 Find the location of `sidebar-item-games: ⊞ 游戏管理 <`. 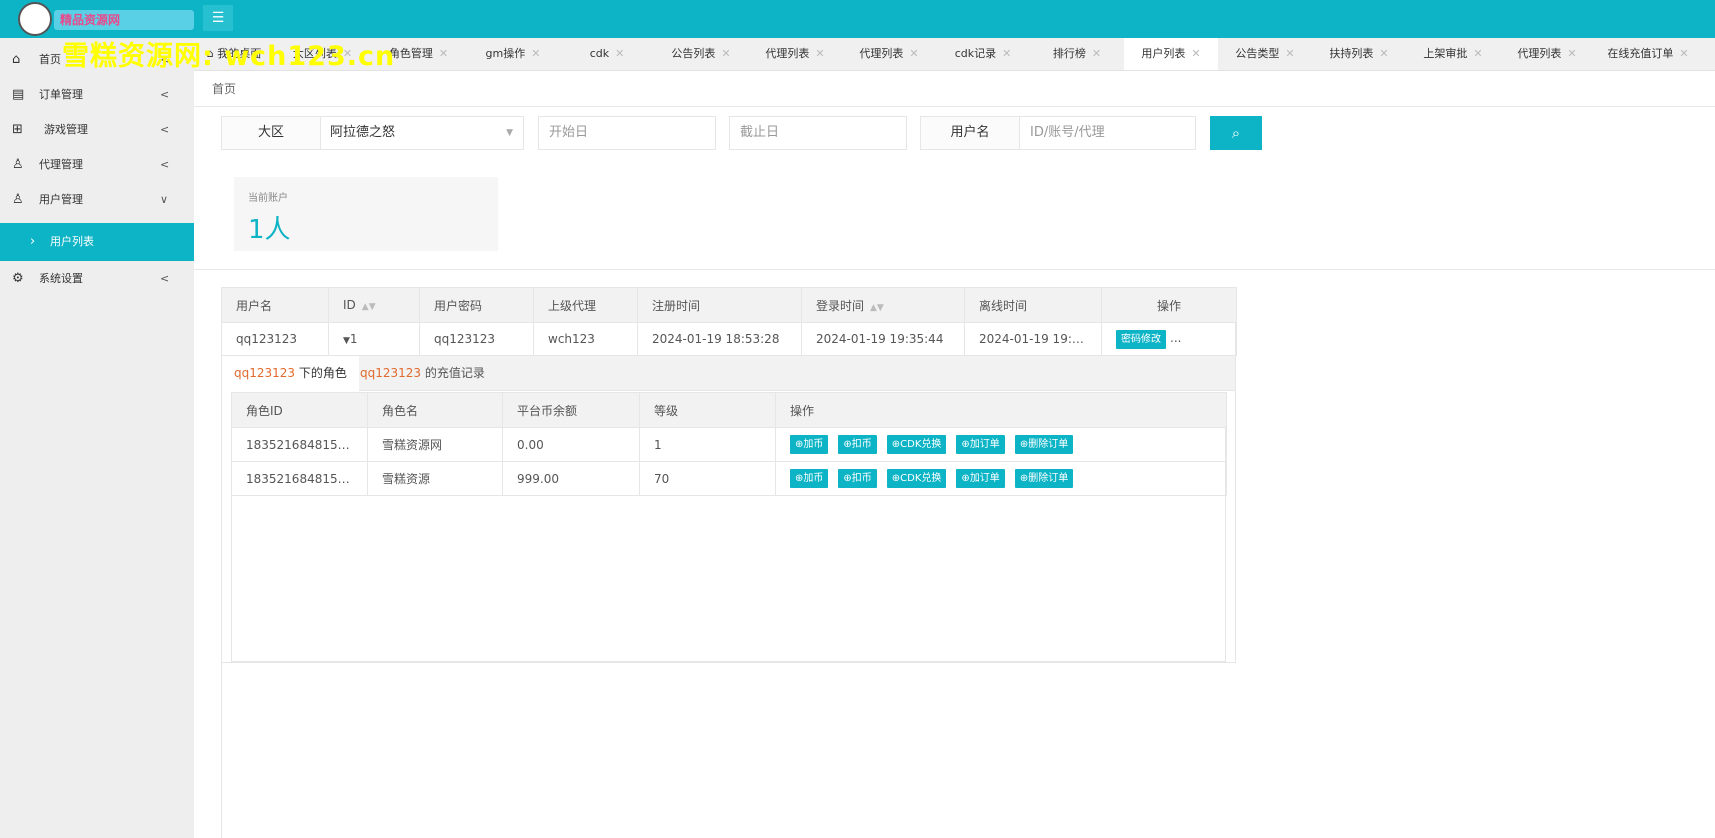

sidebar-item-games: ⊞ 游戏管理 < is located at coordinates (97, 129).